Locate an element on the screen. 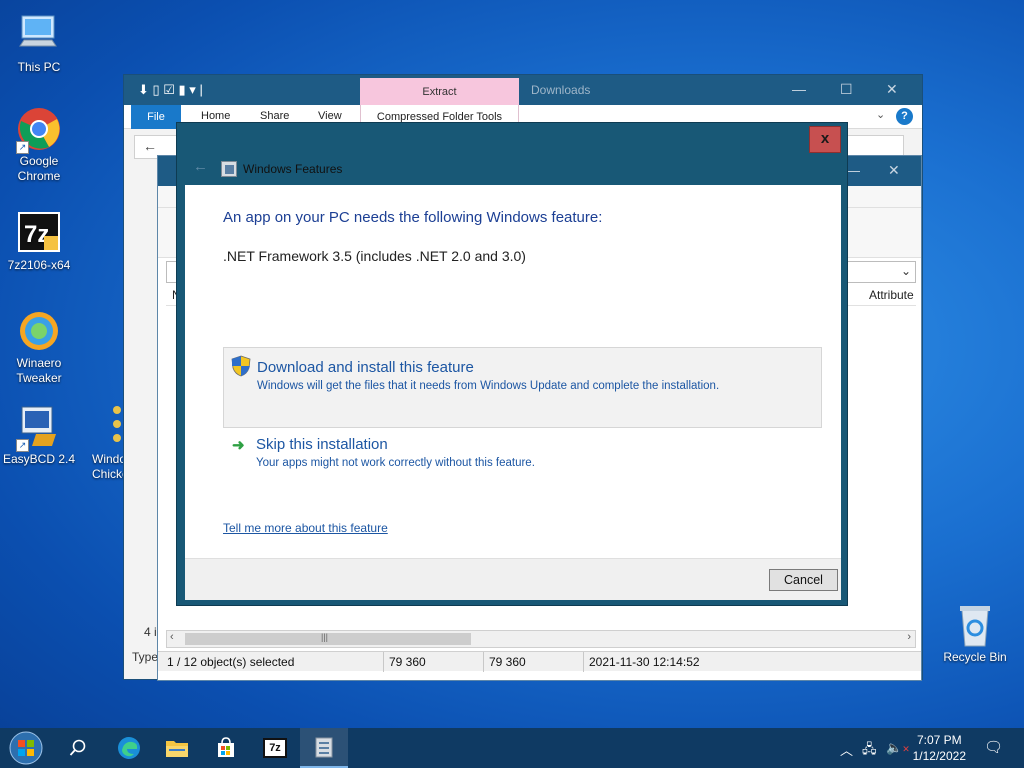 This screenshot has width=1024, height=768. tab-extract: Extract is located at coordinates (439, 91).